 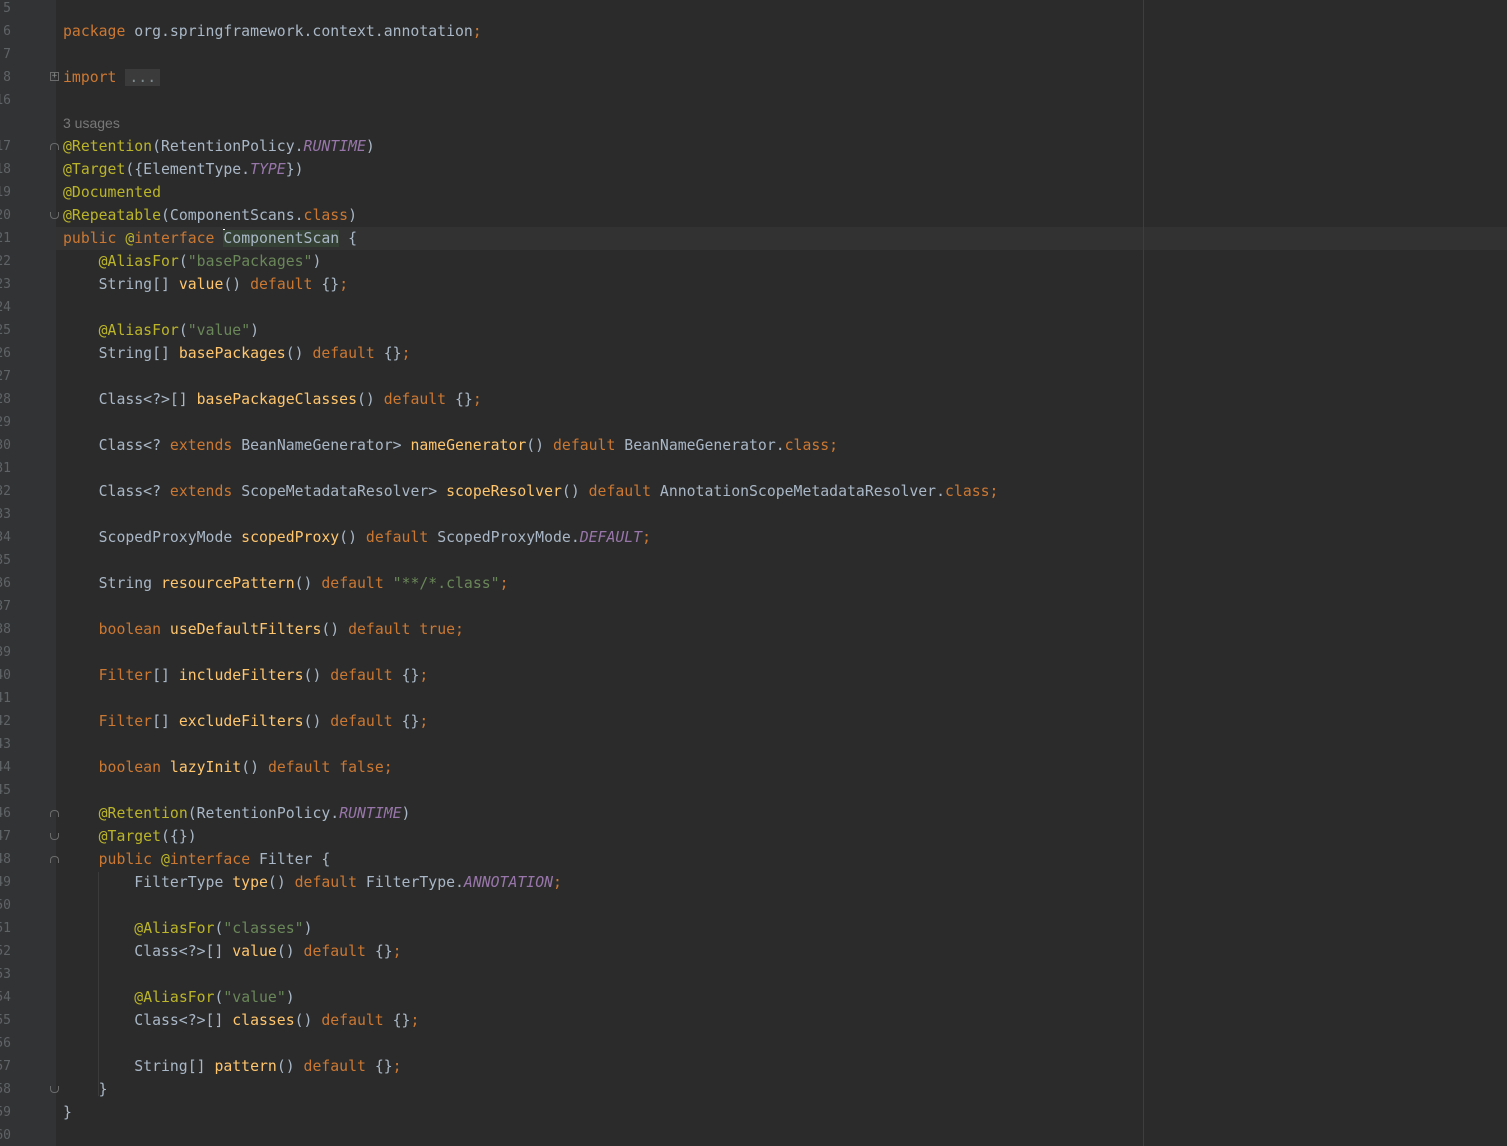 What do you see at coordinates (753, 192) in the screenshot?
I see `code-line: 19 @Documented` at bounding box center [753, 192].